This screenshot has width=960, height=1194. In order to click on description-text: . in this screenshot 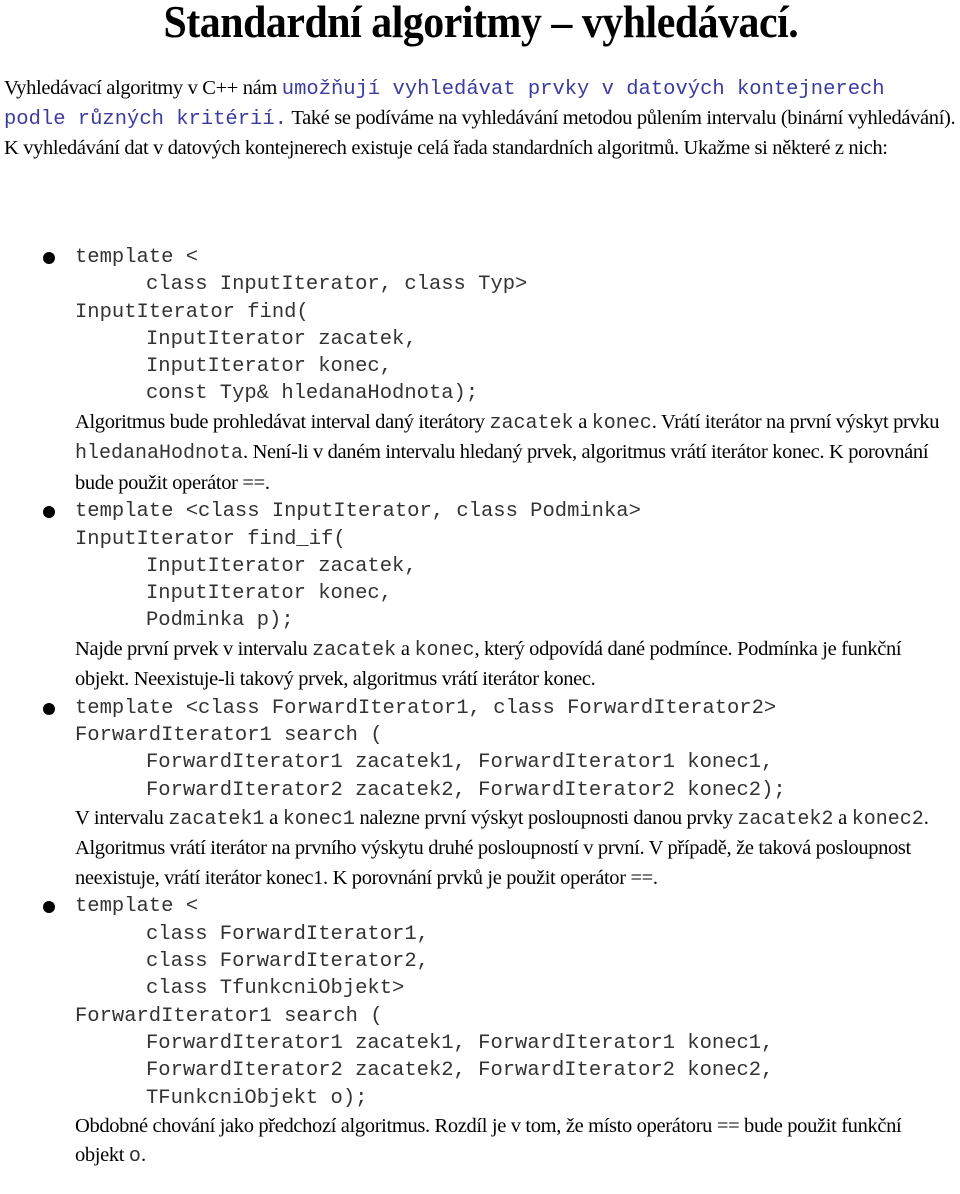, I will do `click(143, 1155)`.